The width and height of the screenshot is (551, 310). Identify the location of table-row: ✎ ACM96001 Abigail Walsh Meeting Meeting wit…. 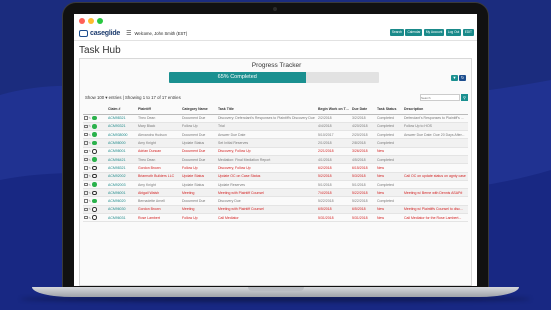
(275, 193).